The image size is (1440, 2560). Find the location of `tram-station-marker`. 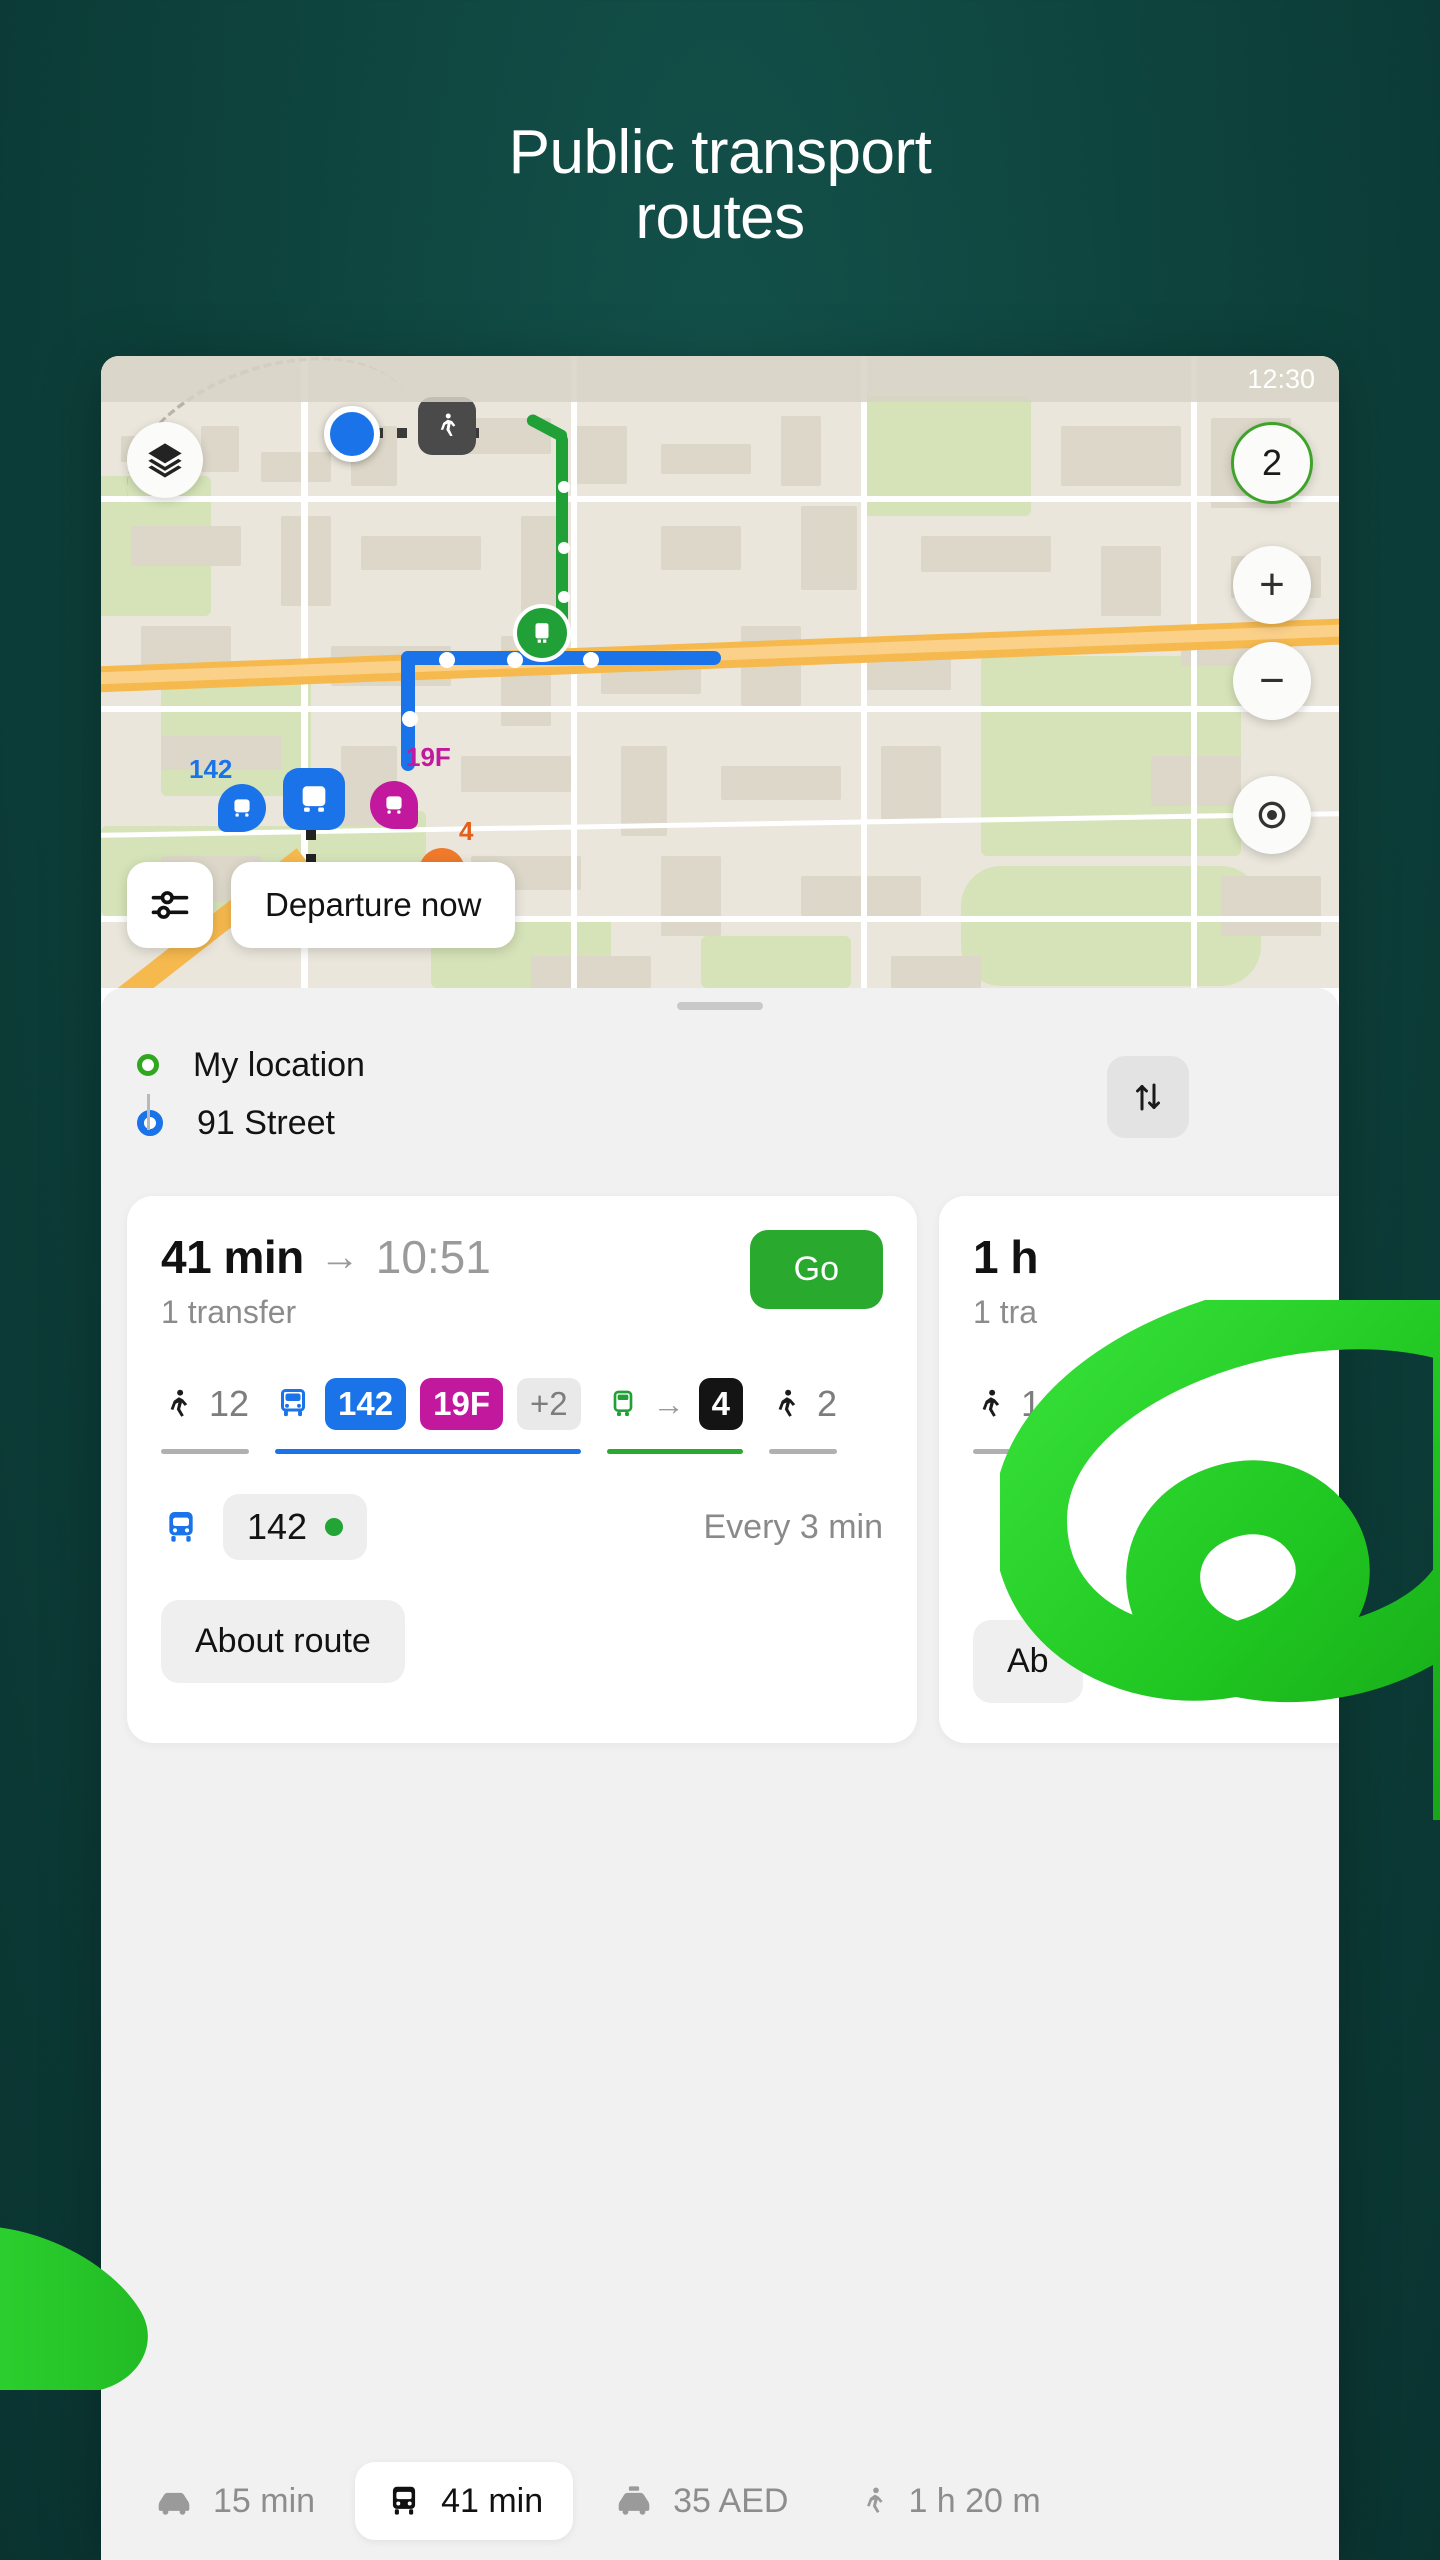

tram-station-marker is located at coordinates (542, 633).